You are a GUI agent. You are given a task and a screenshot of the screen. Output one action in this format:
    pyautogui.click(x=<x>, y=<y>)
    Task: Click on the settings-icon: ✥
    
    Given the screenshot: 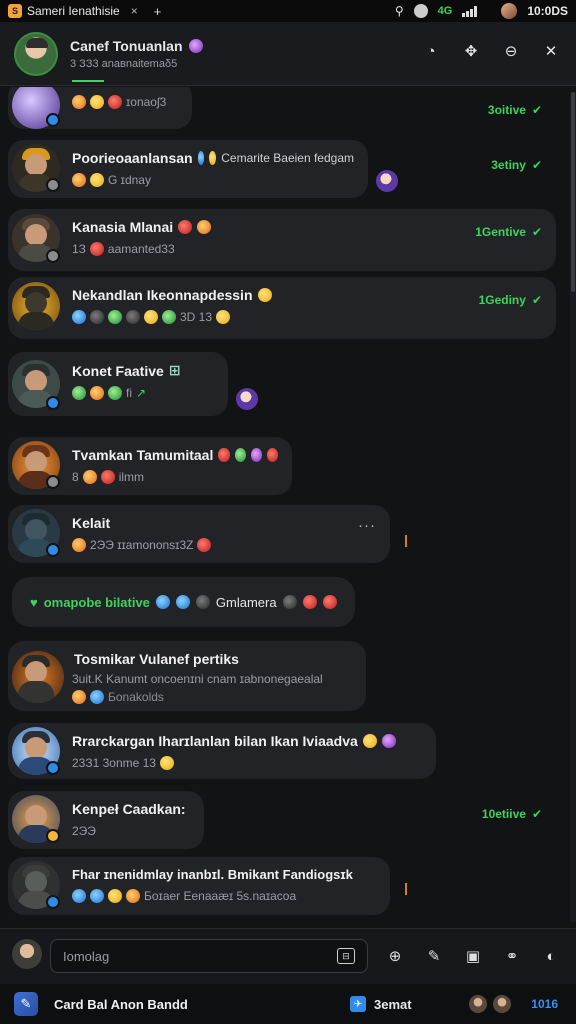 What is the action you would take?
    pyautogui.click(x=471, y=51)
    